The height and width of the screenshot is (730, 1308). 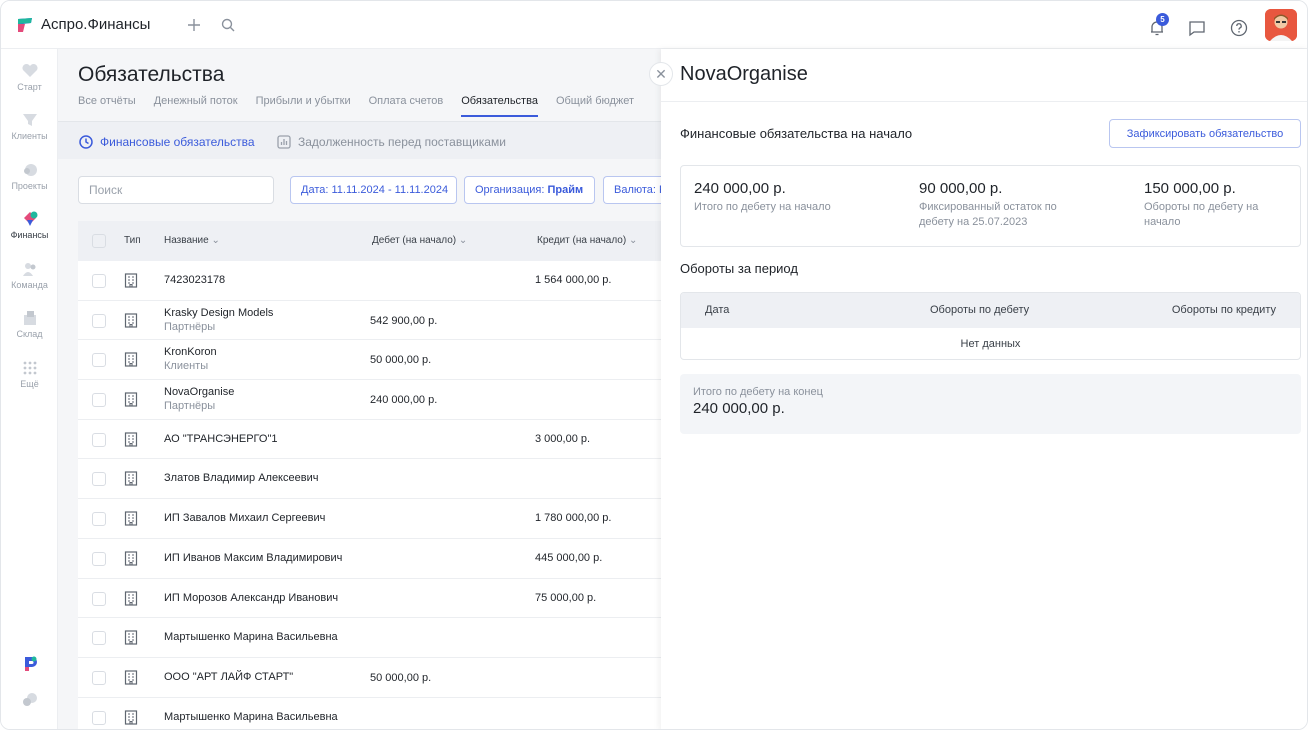 I want to click on table-row: 7423023178 1 564 000,00 р., so click(x=369, y=281).